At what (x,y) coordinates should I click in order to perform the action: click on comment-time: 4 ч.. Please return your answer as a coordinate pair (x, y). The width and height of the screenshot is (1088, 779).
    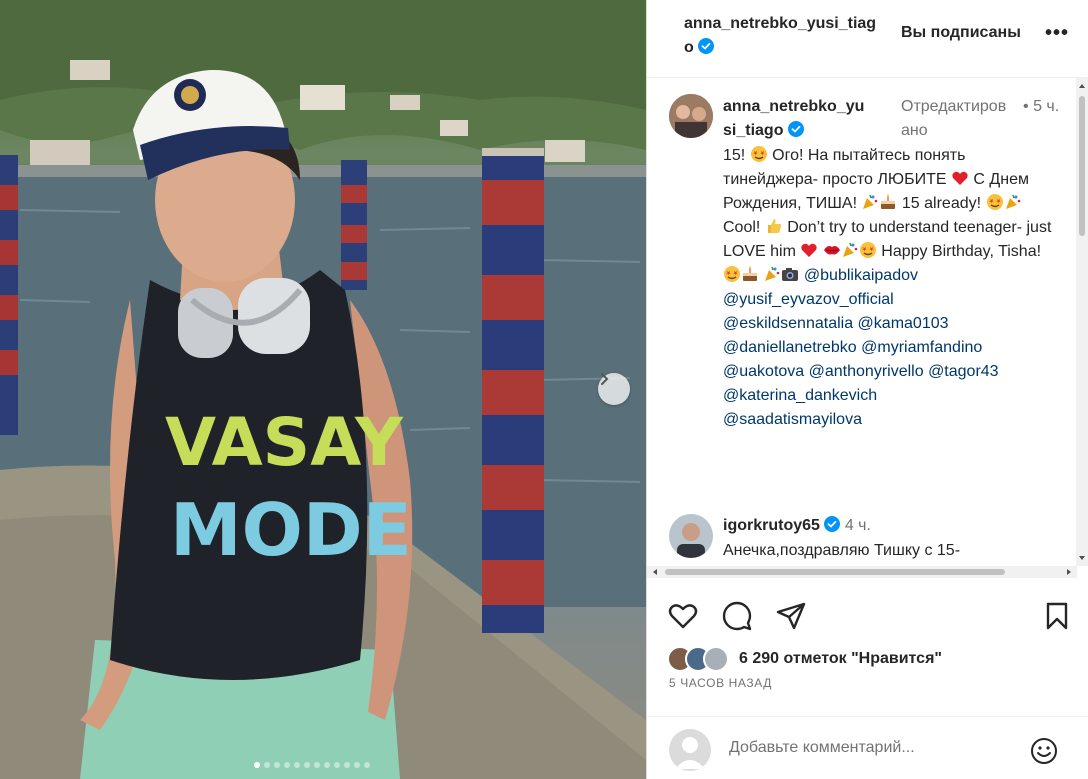
    Looking at the image, I should click on (857, 525).